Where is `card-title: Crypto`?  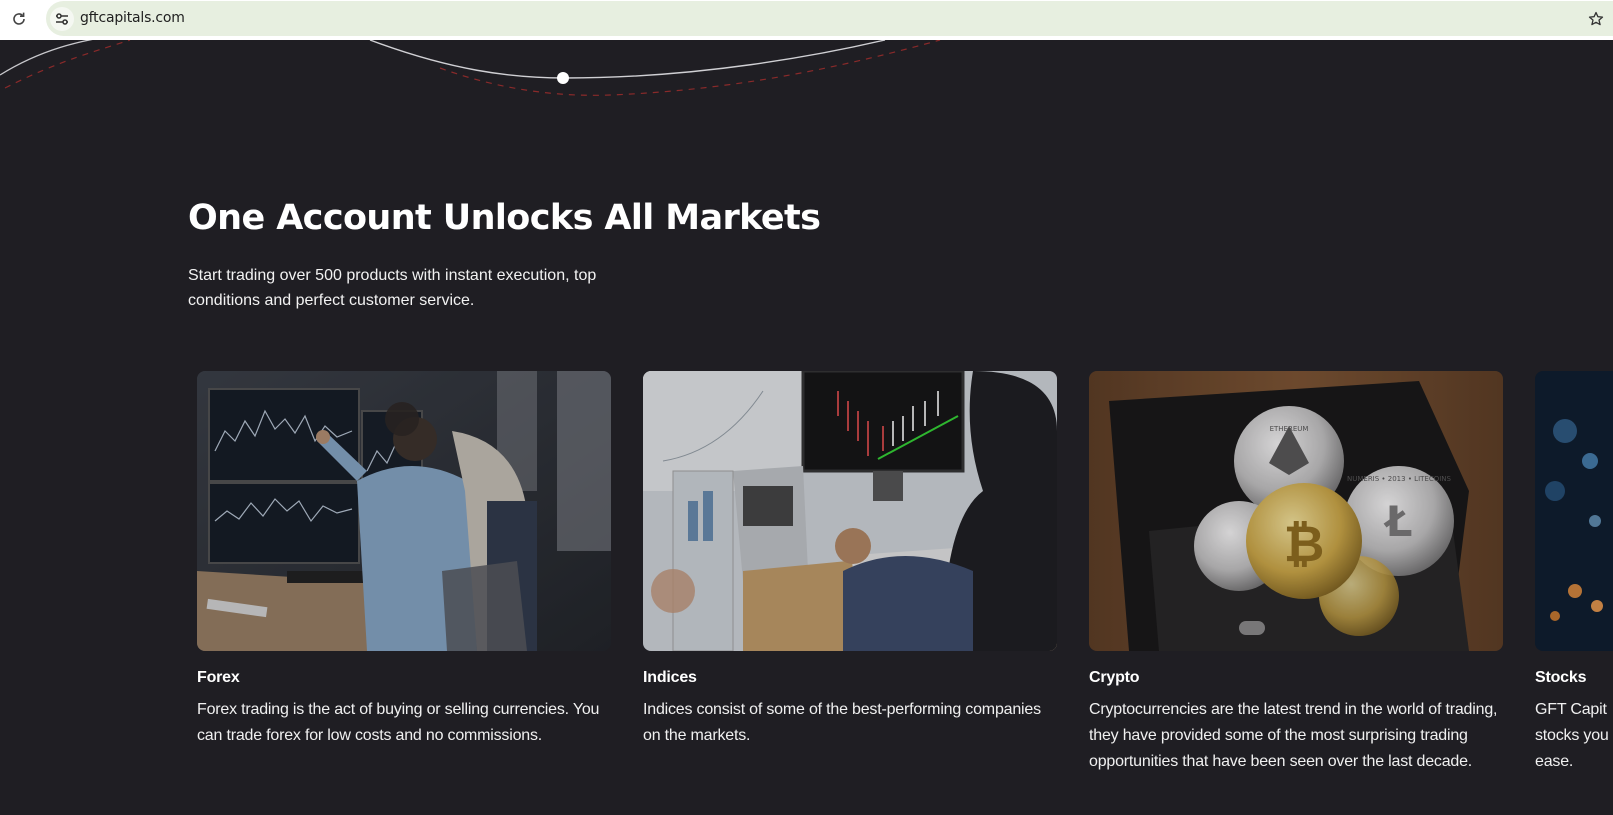 card-title: Crypto is located at coordinates (1296, 678).